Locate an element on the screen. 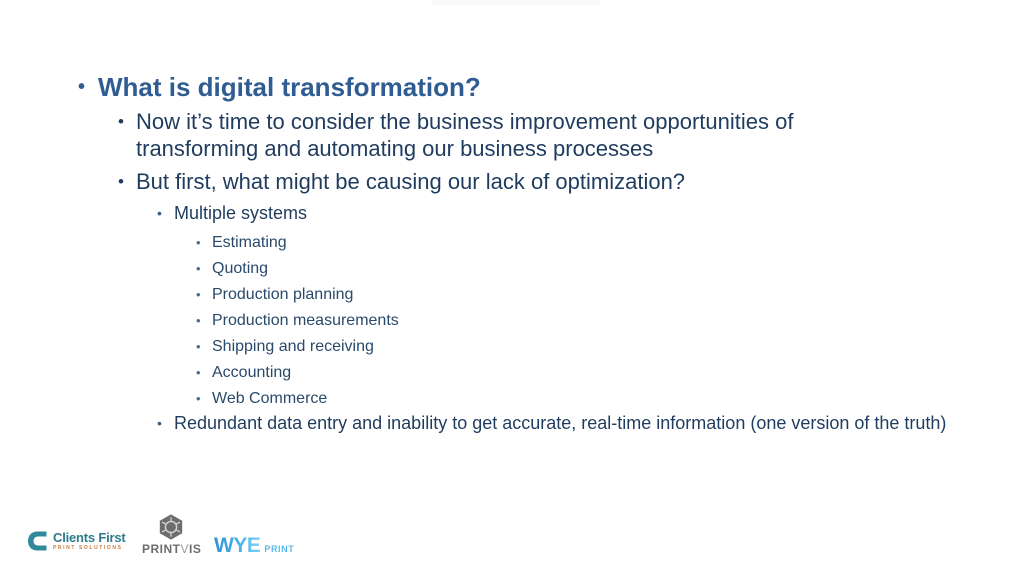  bullet-level3-item: • Multiple systems is located at coordinates (557, 213).